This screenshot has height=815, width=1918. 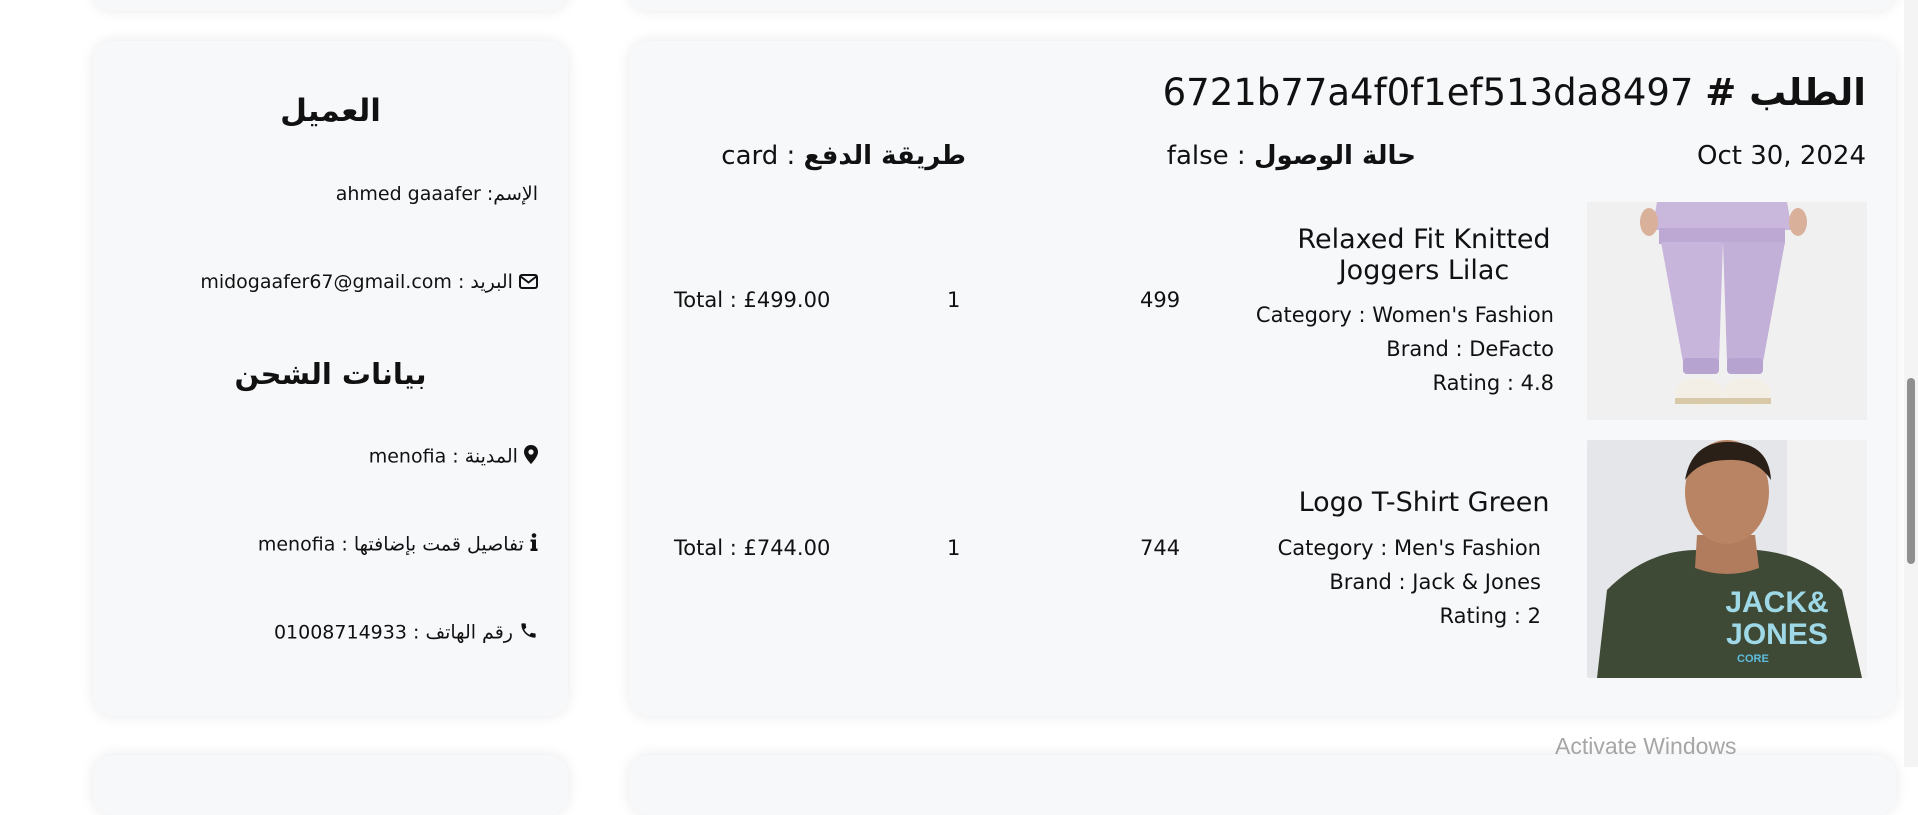 What do you see at coordinates (1753, 659) in the screenshot?
I see `tshirt-logo-line-3: CORE` at bounding box center [1753, 659].